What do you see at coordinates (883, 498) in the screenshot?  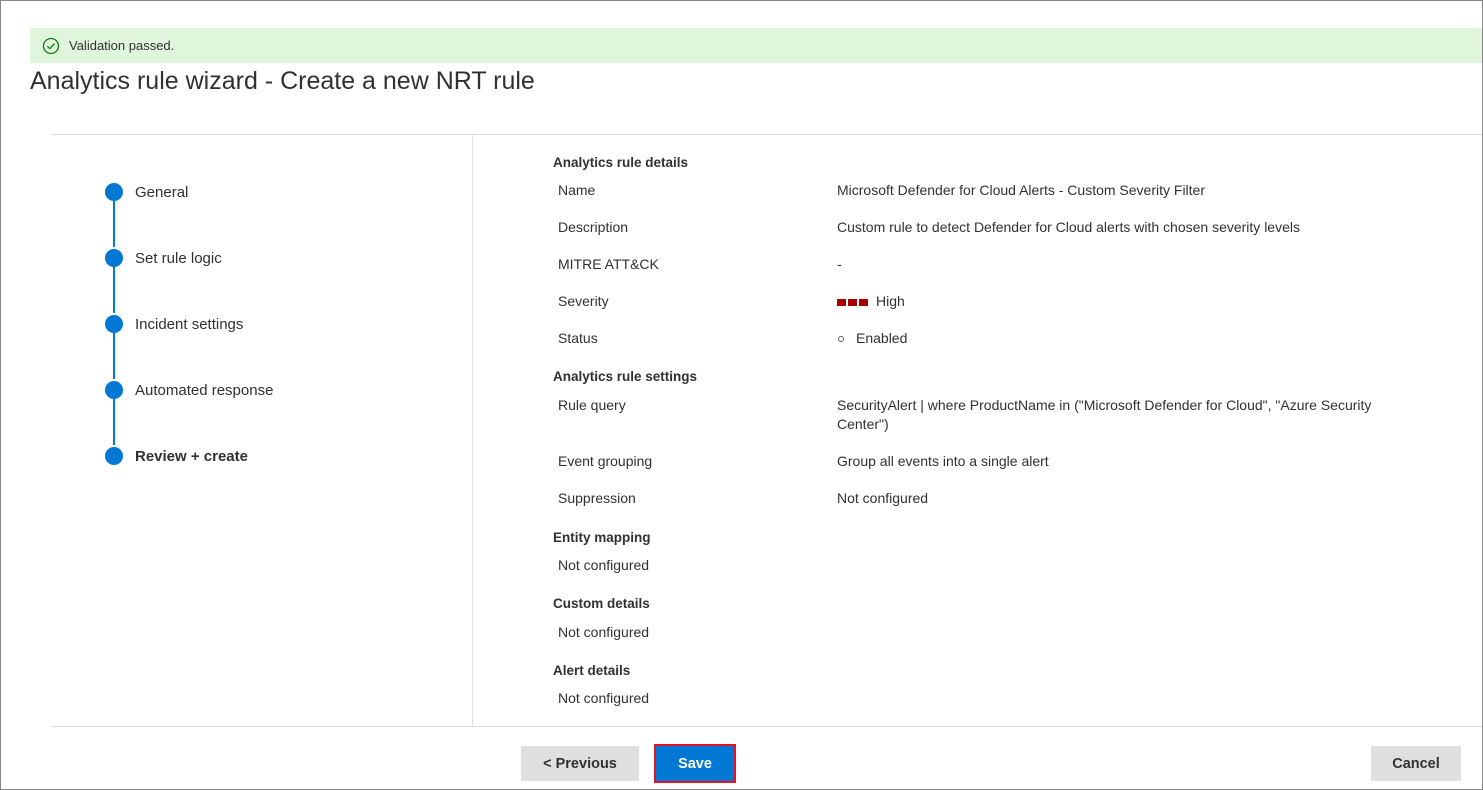 I see `setting-value-suppression: Not configured` at bounding box center [883, 498].